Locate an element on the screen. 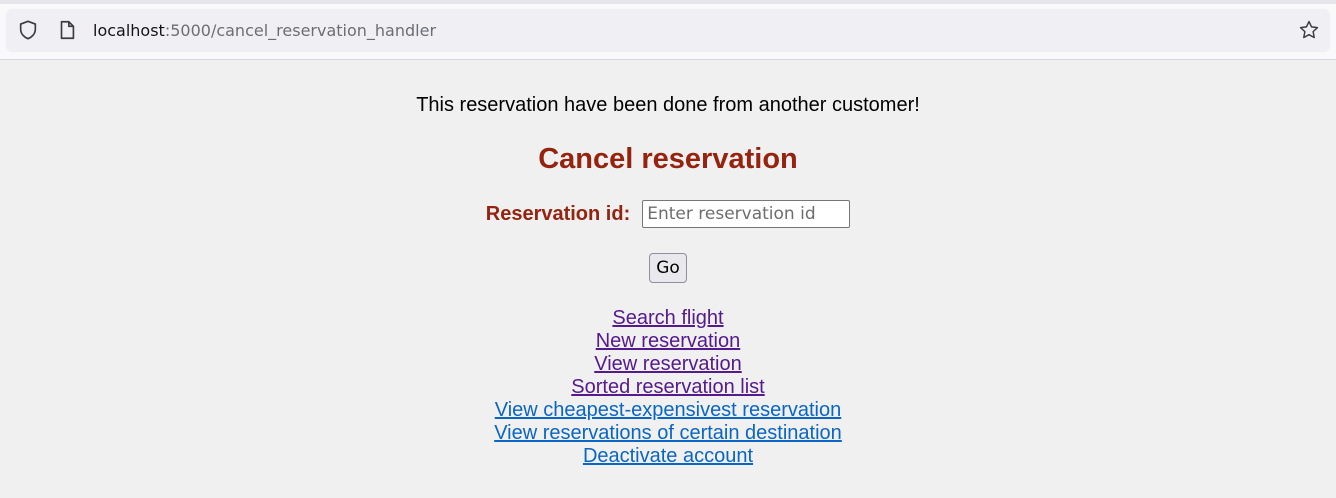  reservation-id-input is located at coordinates (746, 214).